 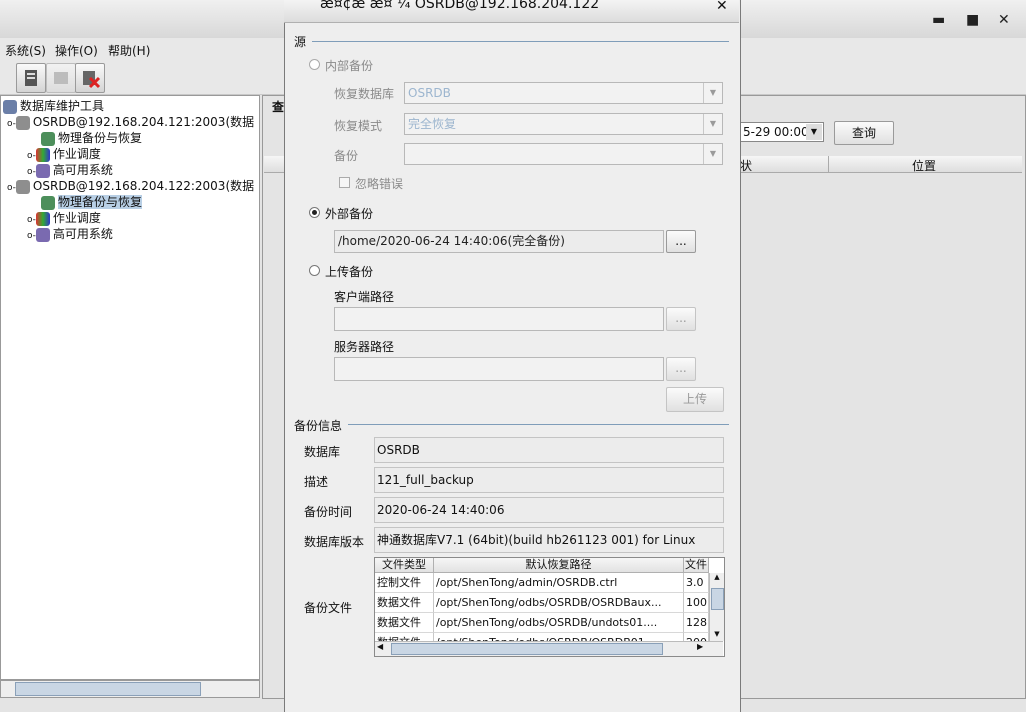 What do you see at coordinates (717, 578) in the screenshot?
I see `scroll-up-icon: ▲` at bounding box center [717, 578].